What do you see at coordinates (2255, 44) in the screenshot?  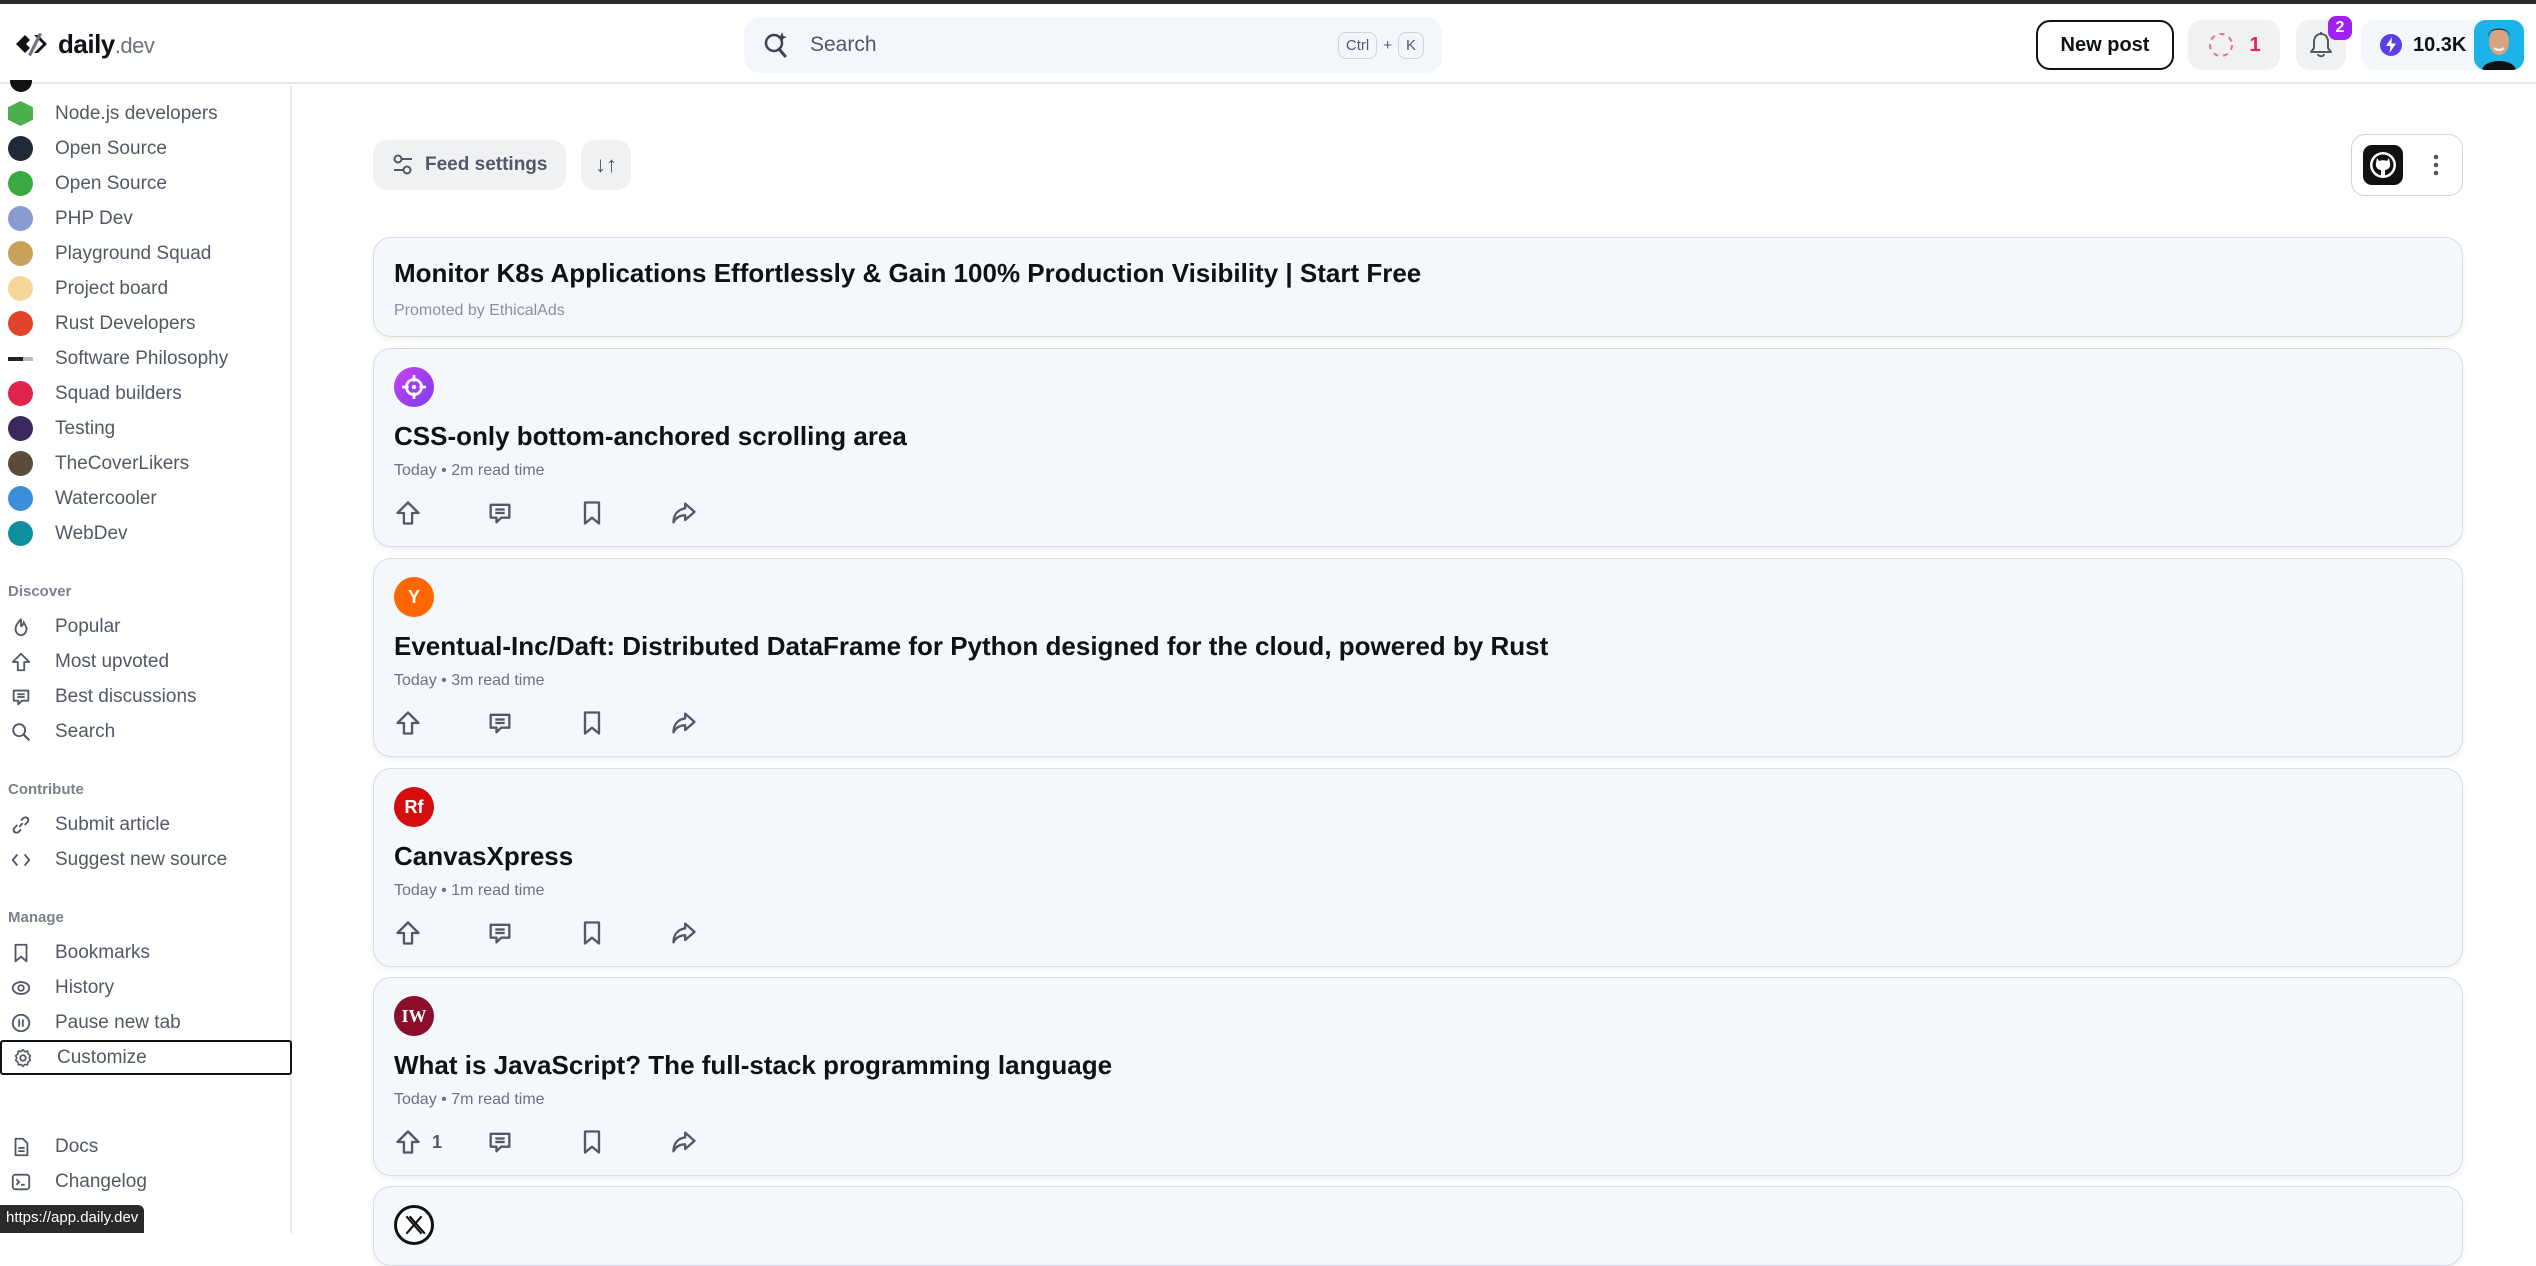 I see `streak-count: 1` at bounding box center [2255, 44].